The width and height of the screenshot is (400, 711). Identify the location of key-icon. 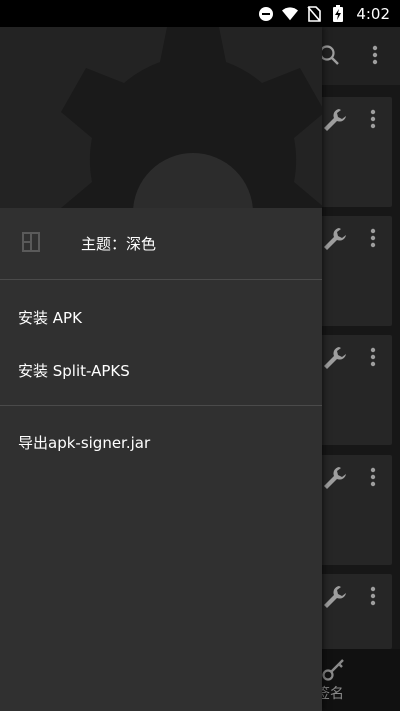
(334, 671).